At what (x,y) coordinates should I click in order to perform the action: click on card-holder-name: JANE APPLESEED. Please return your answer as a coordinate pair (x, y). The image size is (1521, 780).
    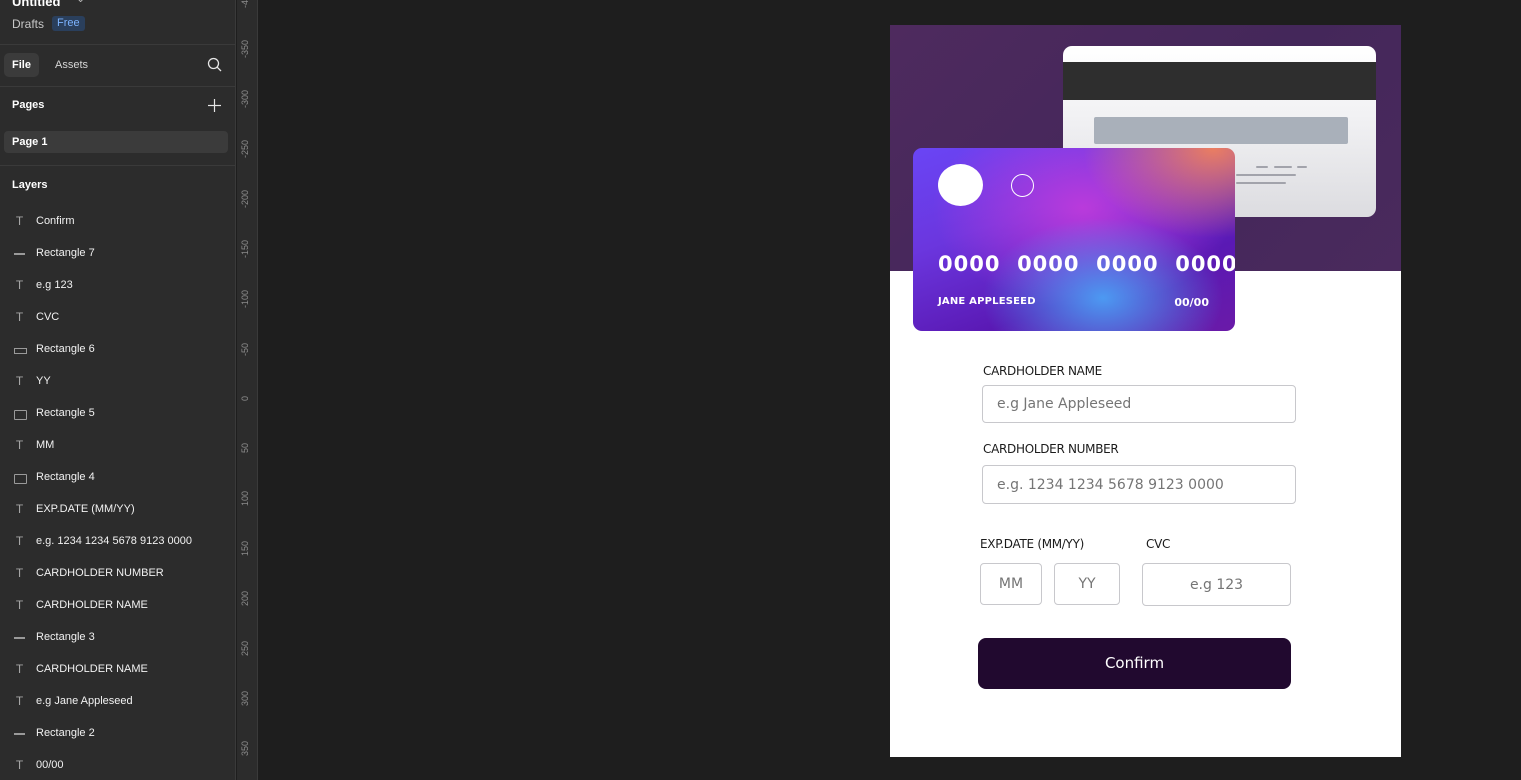
    Looking at the image, I should click on (987, 301).